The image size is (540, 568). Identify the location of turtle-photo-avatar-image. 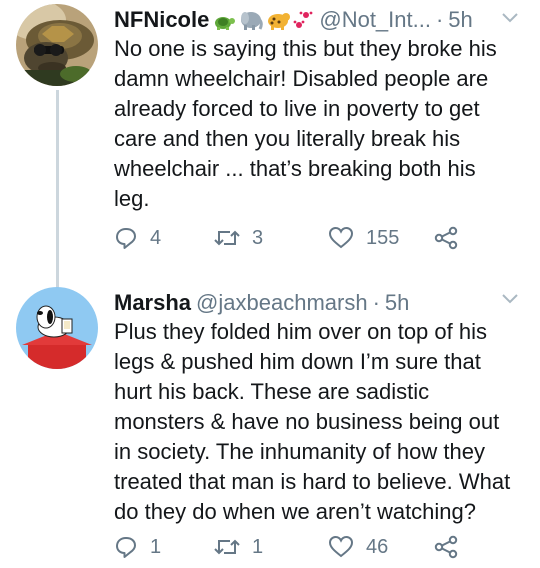
(57, 45).